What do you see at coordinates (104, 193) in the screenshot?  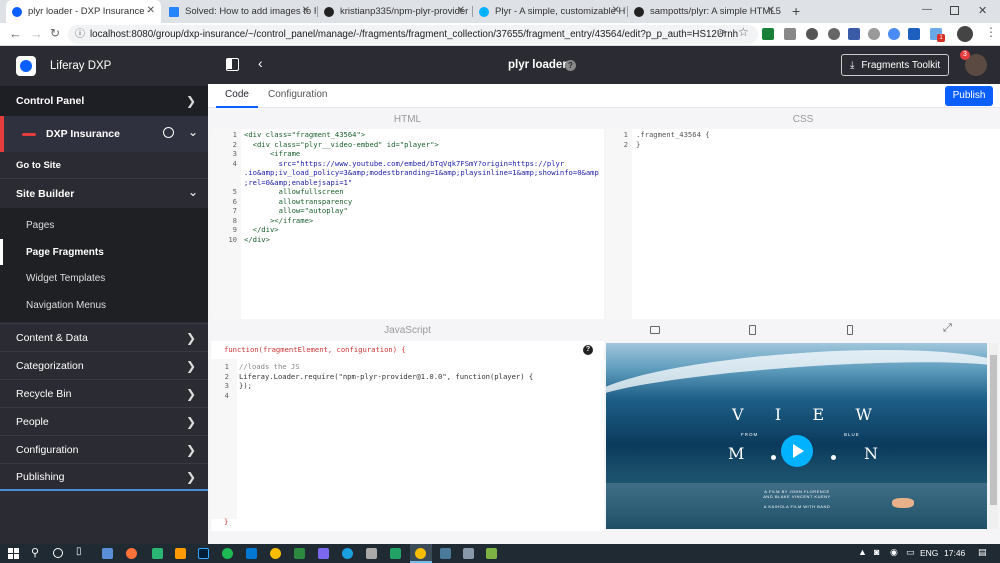 I see `site-builder-row: Site Builder ⌄` at bounding box center [104, 193].